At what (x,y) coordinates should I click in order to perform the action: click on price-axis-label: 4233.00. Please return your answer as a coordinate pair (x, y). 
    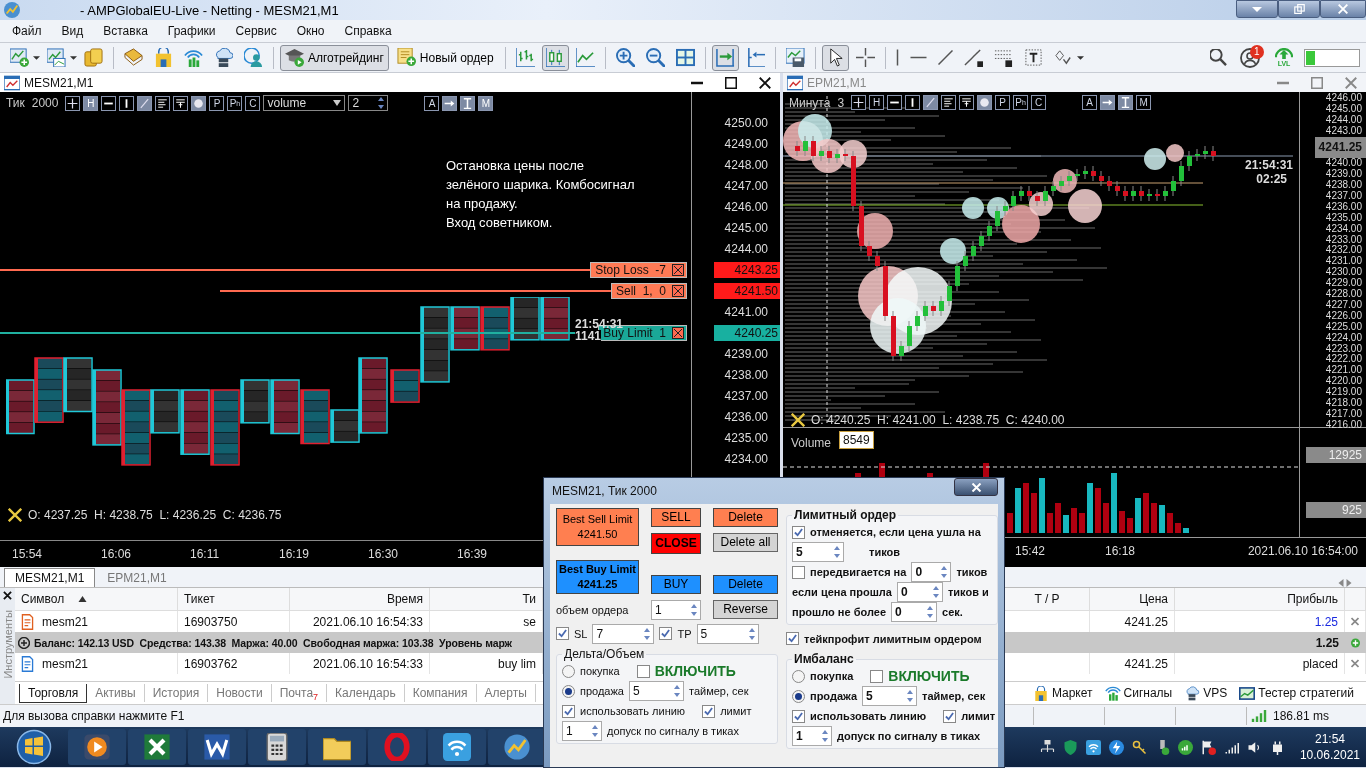
    Looking at the image, I should click on (1344, 239).